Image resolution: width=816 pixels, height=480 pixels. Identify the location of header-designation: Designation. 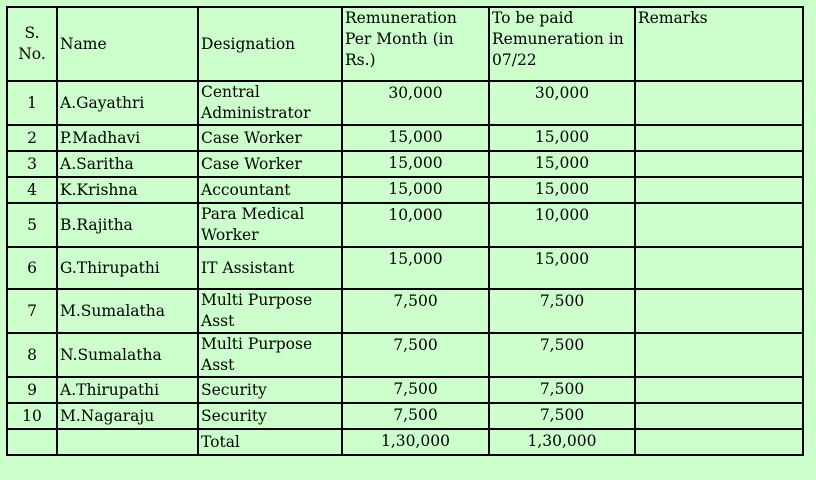
(270, 44).